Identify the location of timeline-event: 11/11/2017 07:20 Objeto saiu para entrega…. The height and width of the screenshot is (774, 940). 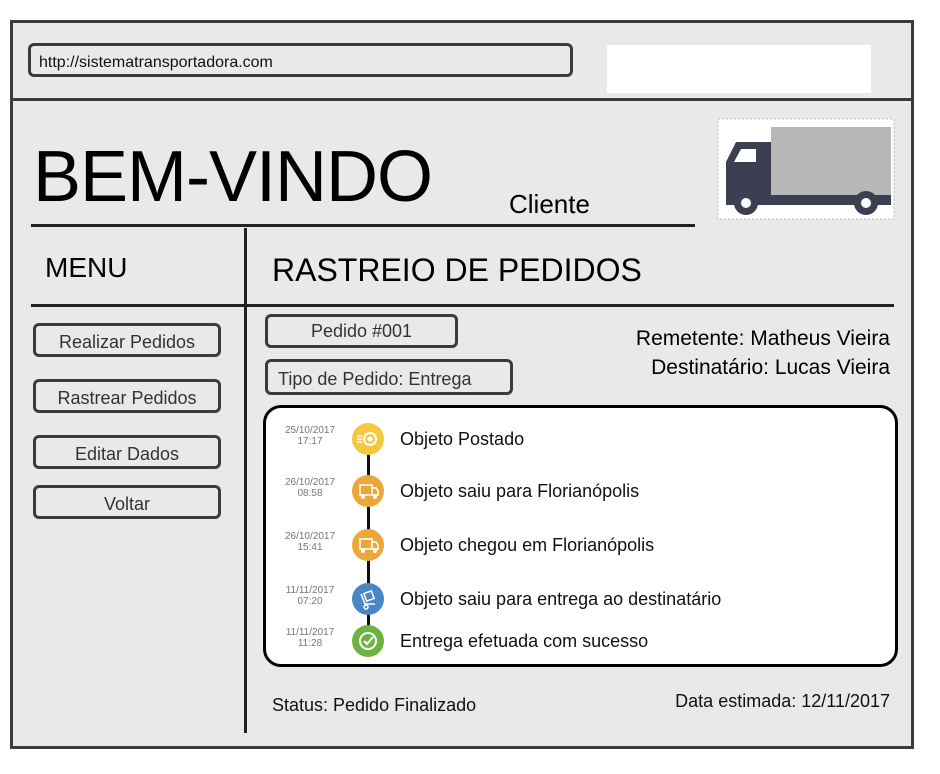
(566, 599).